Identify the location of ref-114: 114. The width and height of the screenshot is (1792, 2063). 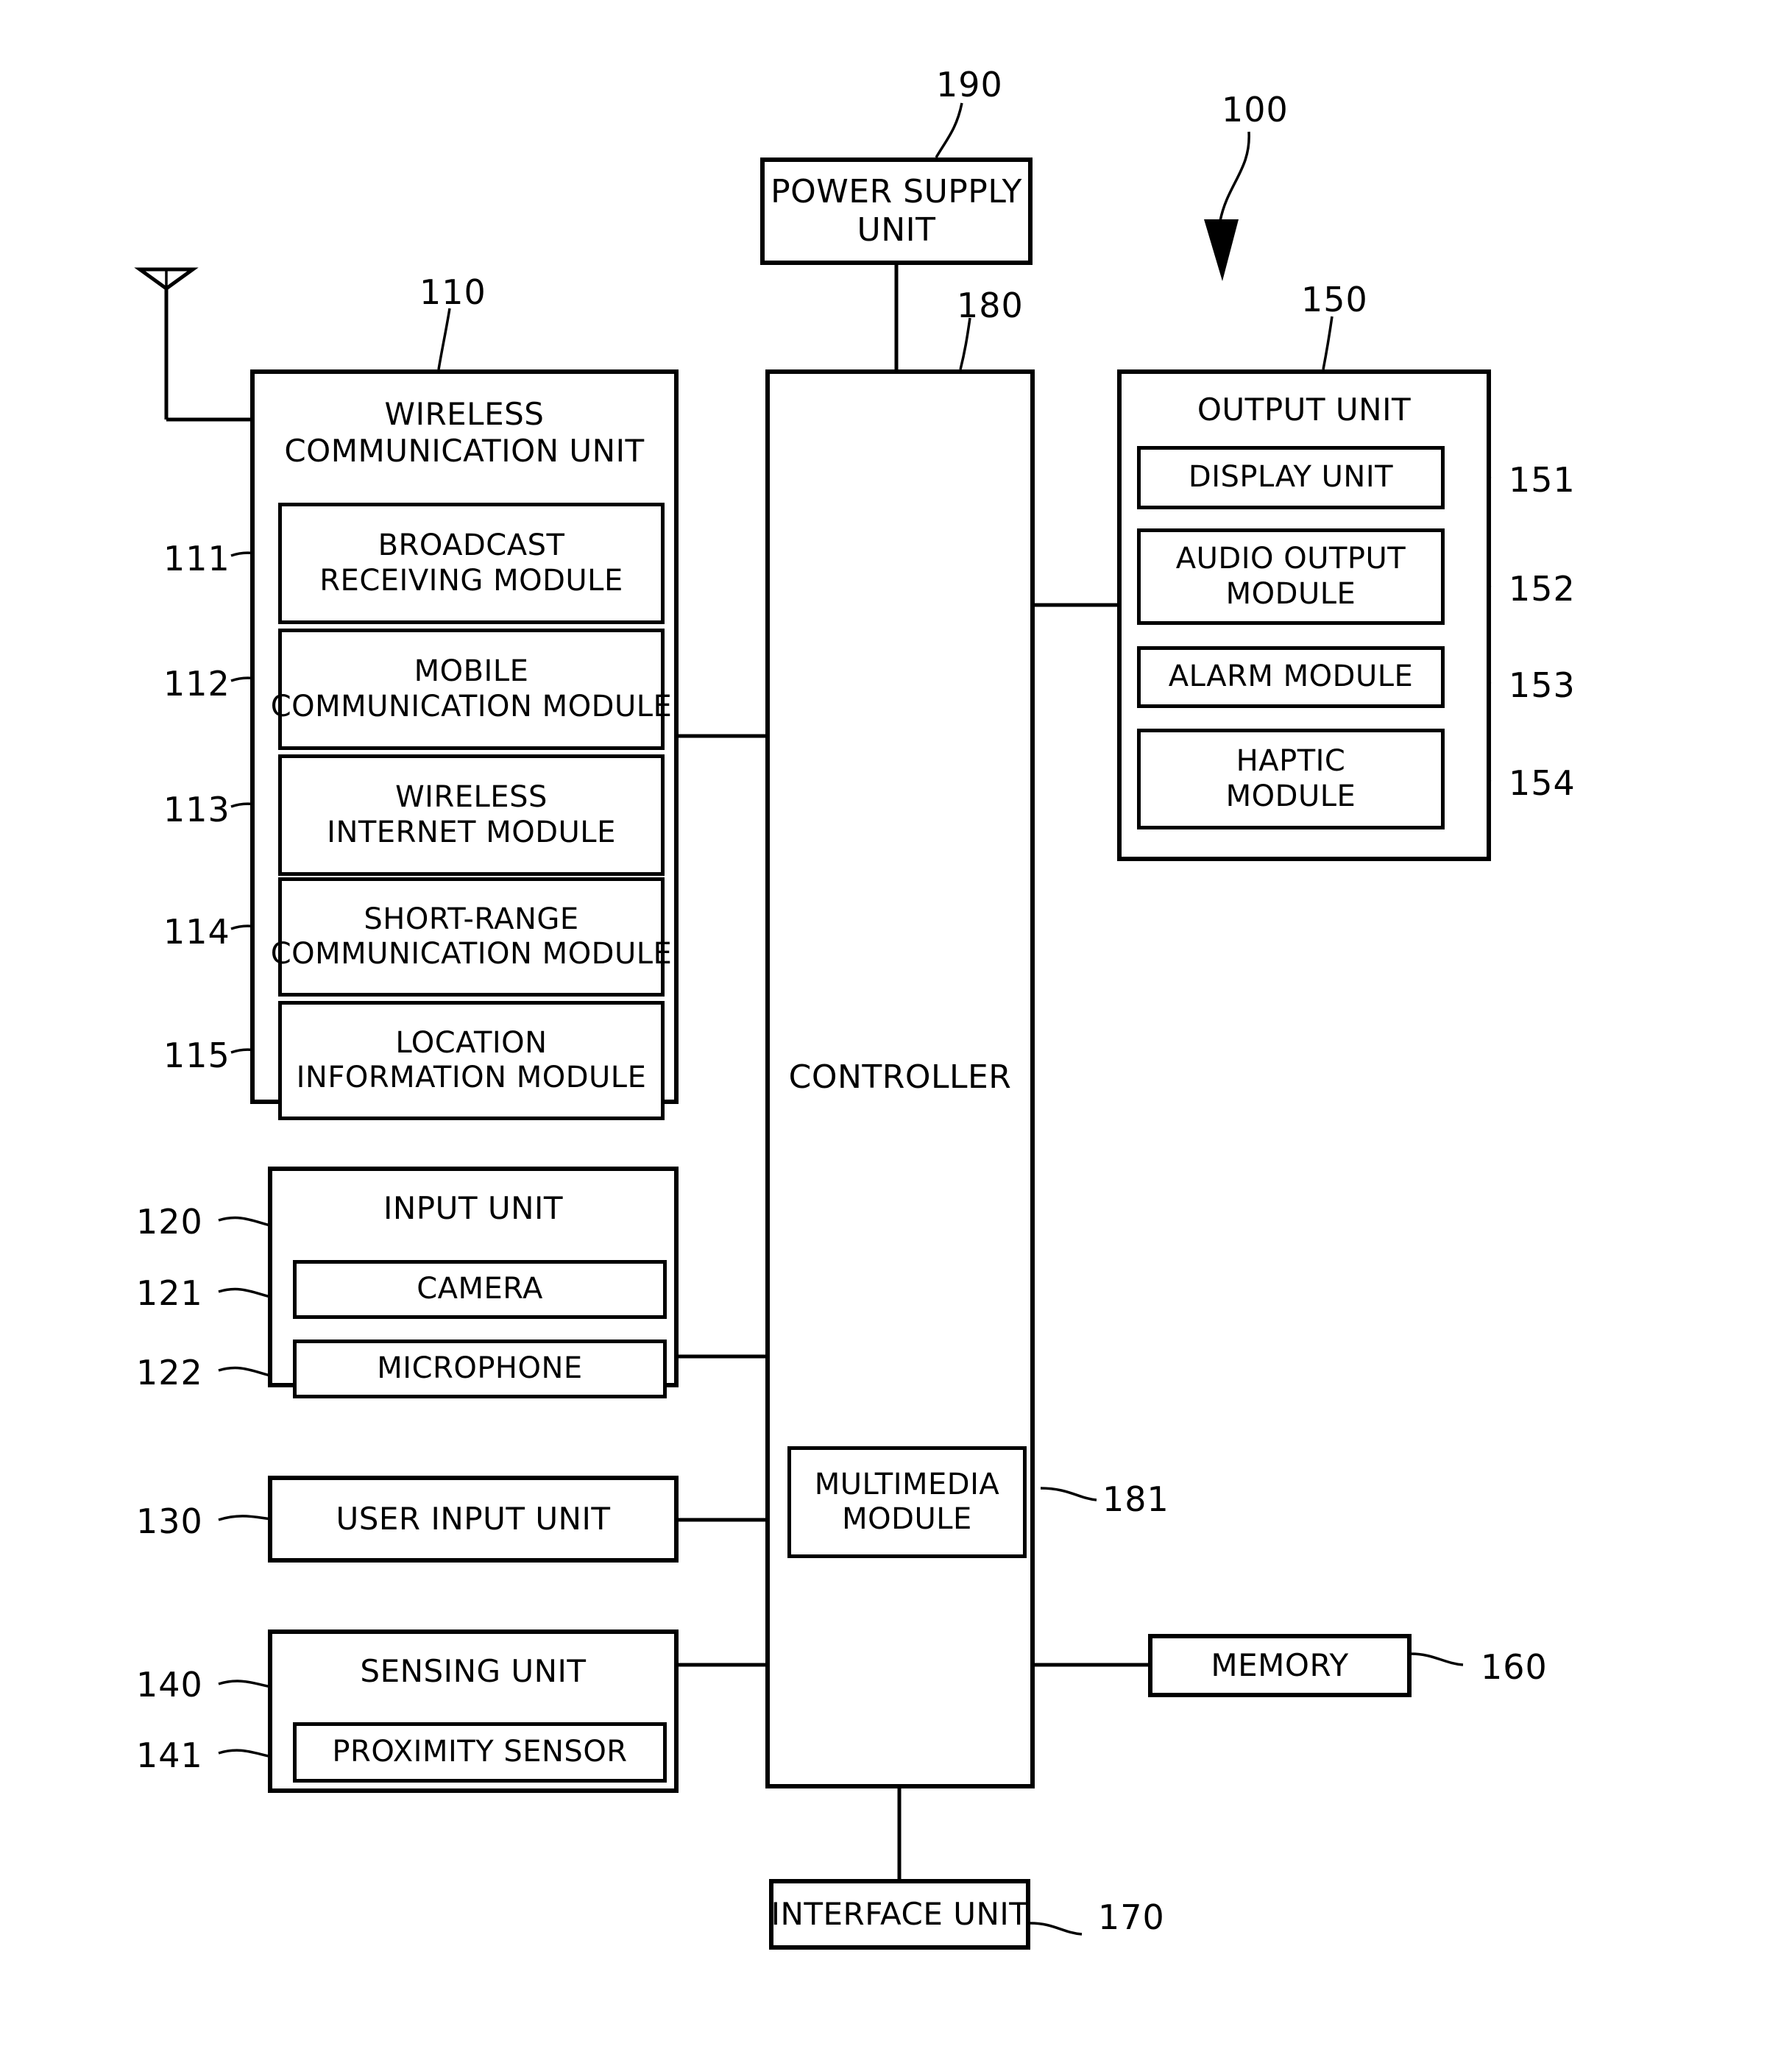
(196, 932).